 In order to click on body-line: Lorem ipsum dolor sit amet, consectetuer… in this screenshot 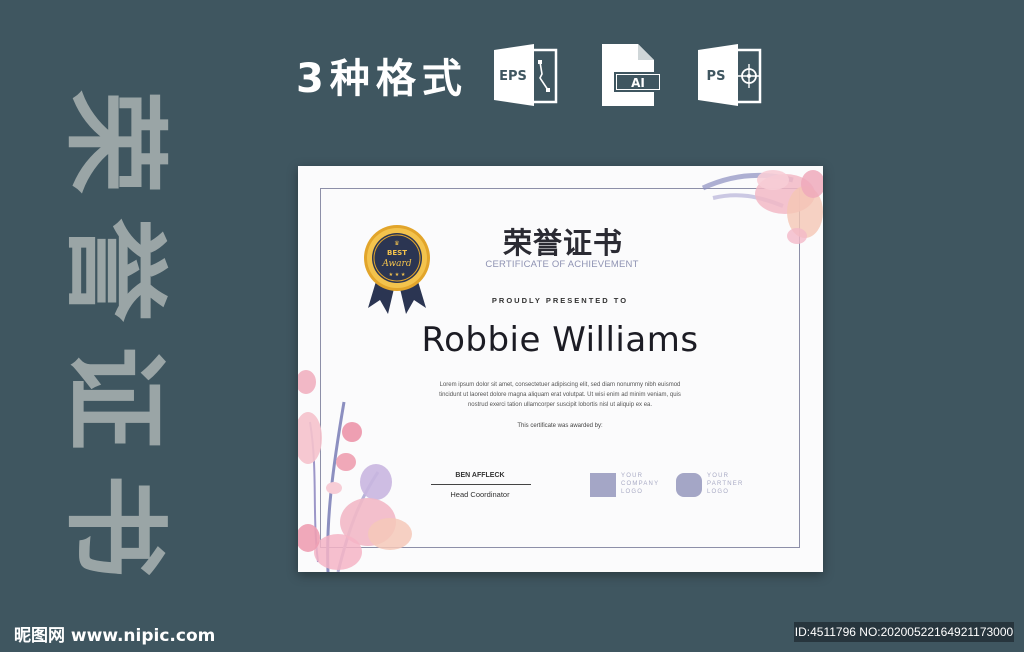, I will do `click(560, 385)`.